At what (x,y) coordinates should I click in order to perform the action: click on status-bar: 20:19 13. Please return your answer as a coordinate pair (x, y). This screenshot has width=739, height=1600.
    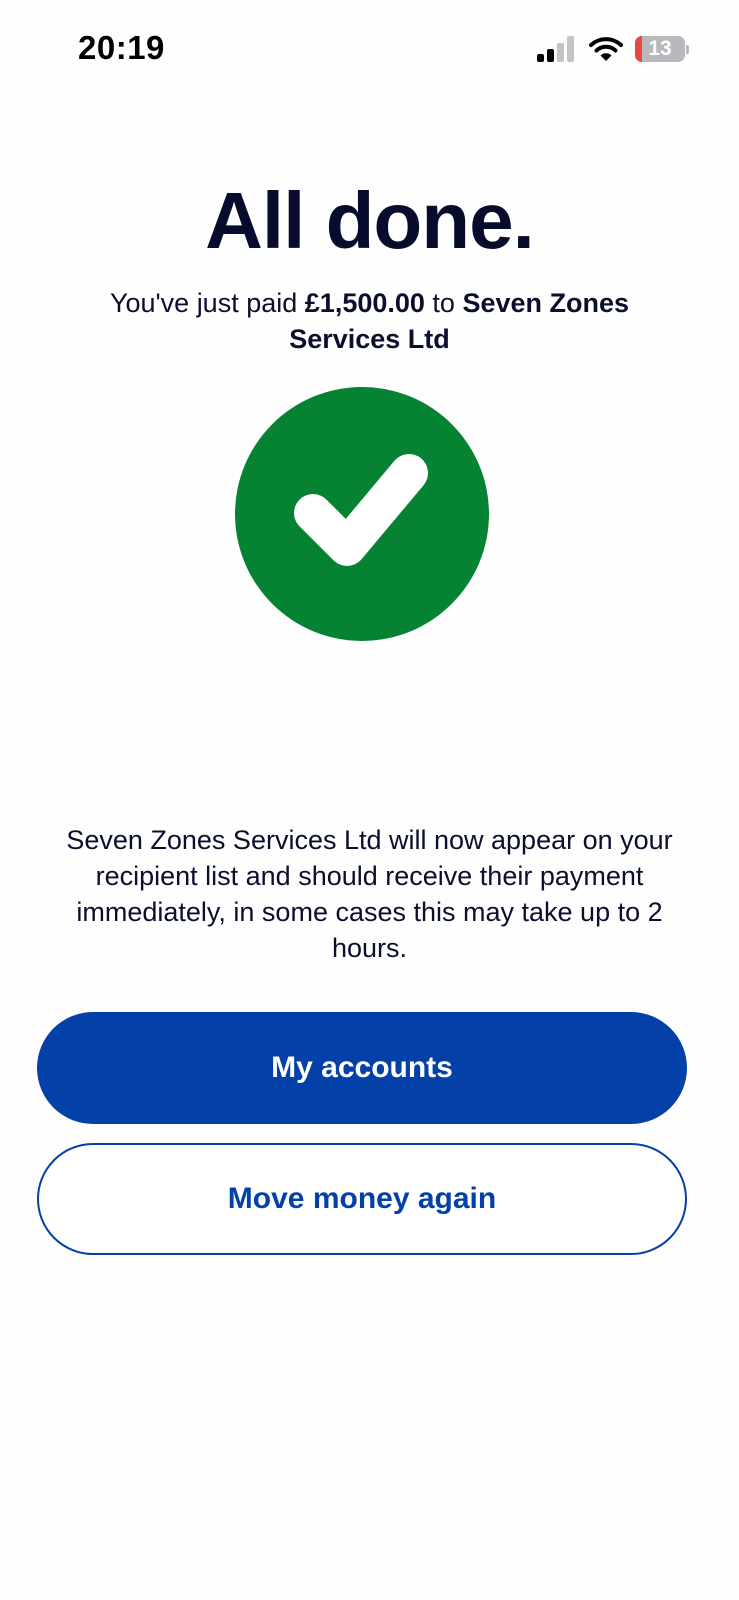
    Looking at the image, I should click on (369, 50).